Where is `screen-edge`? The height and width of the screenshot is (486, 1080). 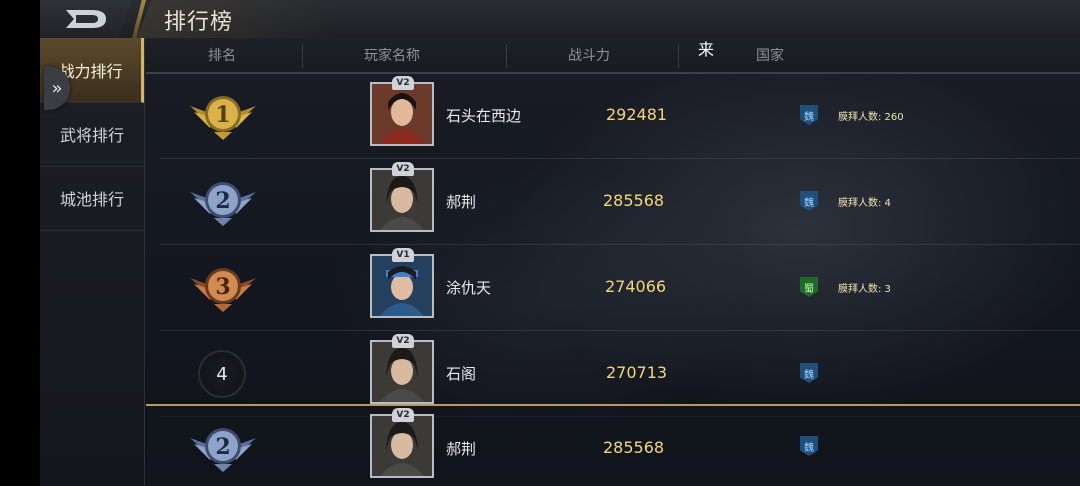
screen-edge is located at coordinates (20, 243).